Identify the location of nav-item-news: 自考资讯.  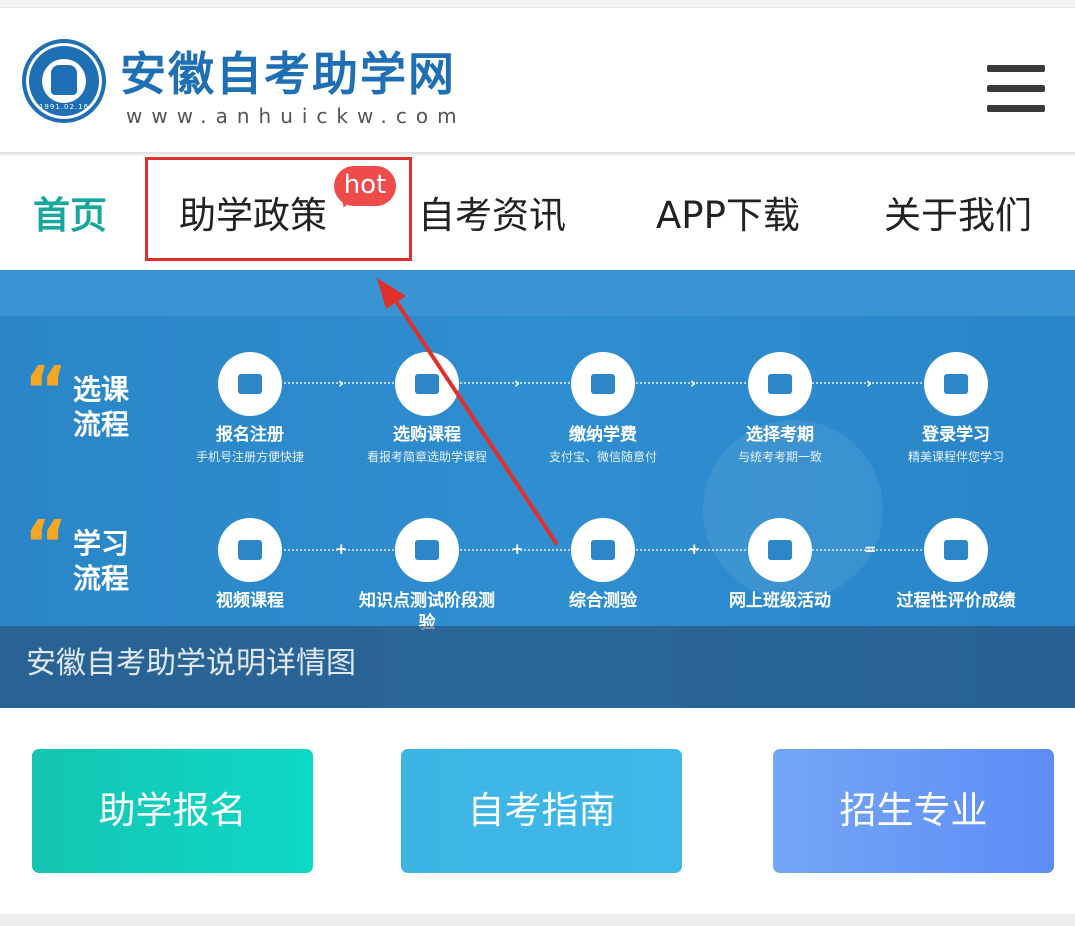
(492, 216).